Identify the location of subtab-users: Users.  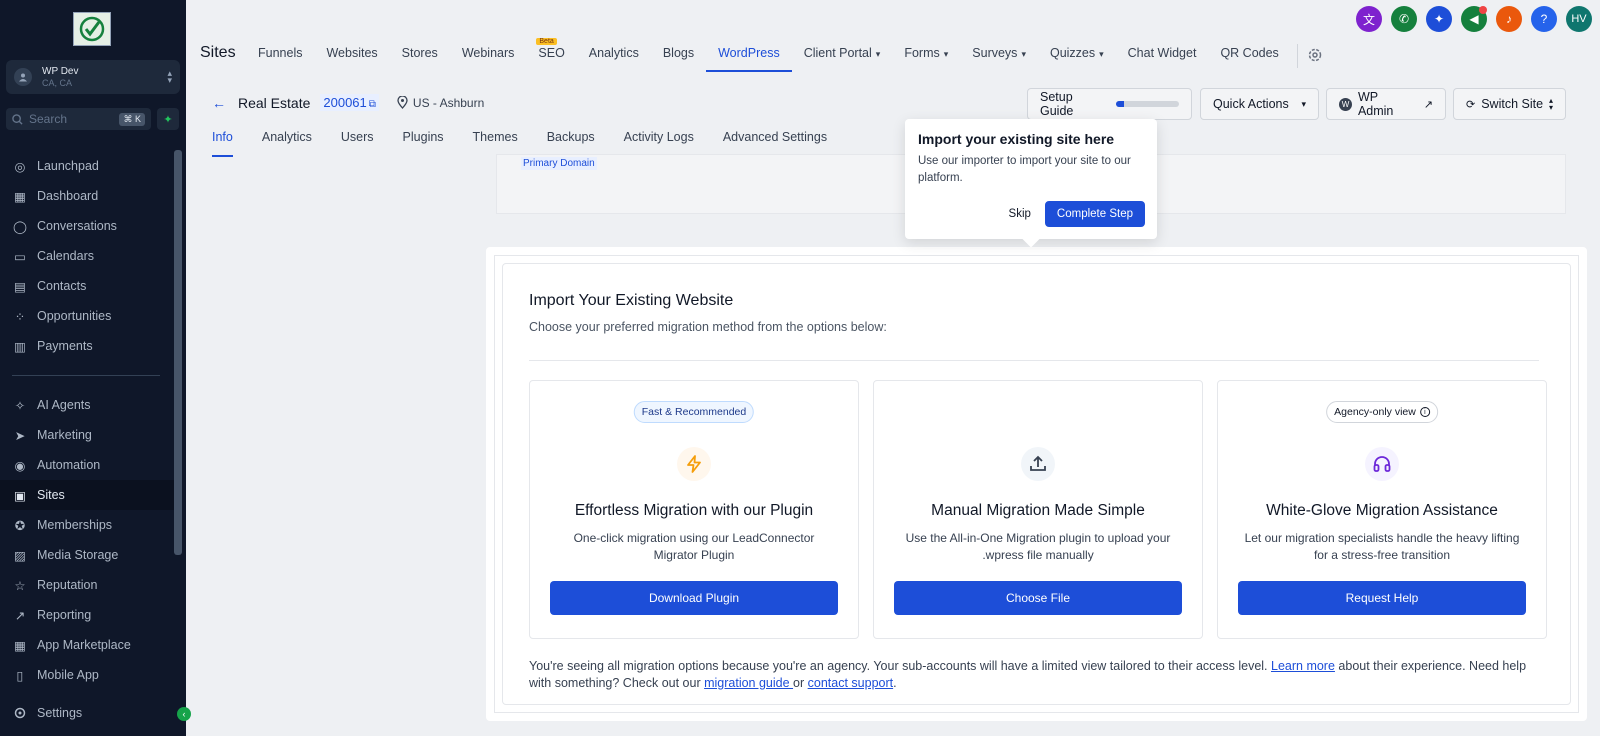
(357, 143).